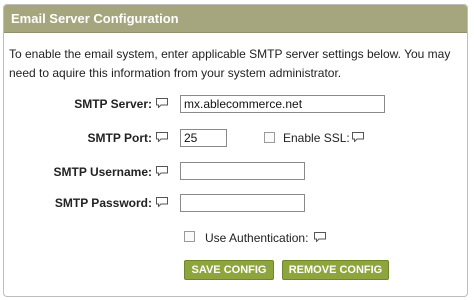  Describe the element at coordinates (335, 270) in the screenshot. I see `remove-config-button: REMOVE CONFIG` at that location.